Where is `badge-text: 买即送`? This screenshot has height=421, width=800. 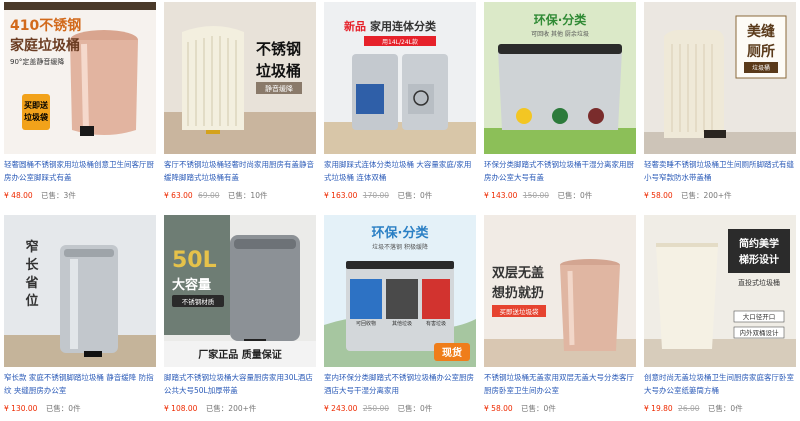 badge-text: 买即送 is located at coordinates (36, 105).